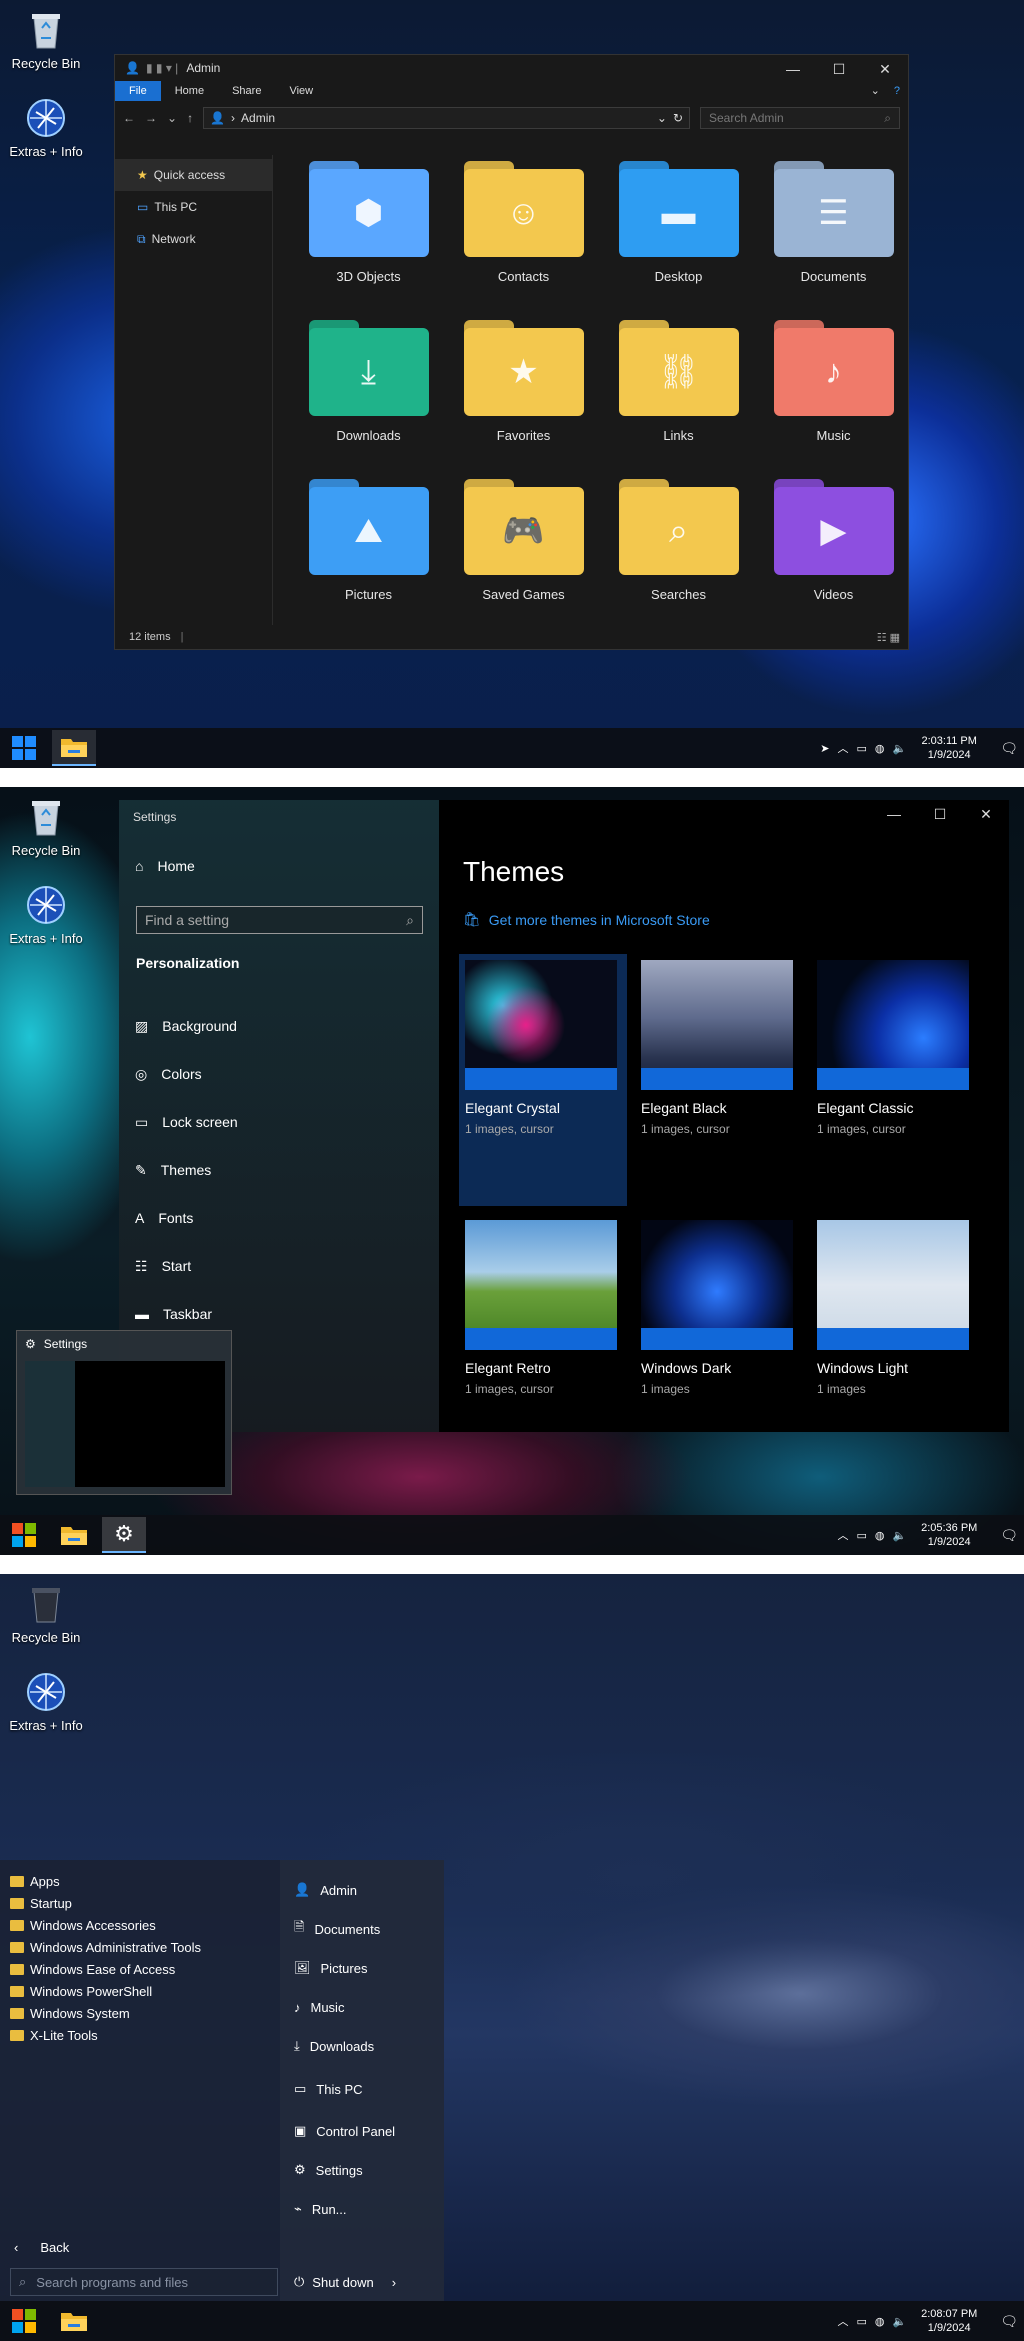 The height and width of the screenshot is (2341, 1024). Describe the element at coordinates (394, 2282) in the screenshot. I see `chevron-right-icon: ›` at that location.